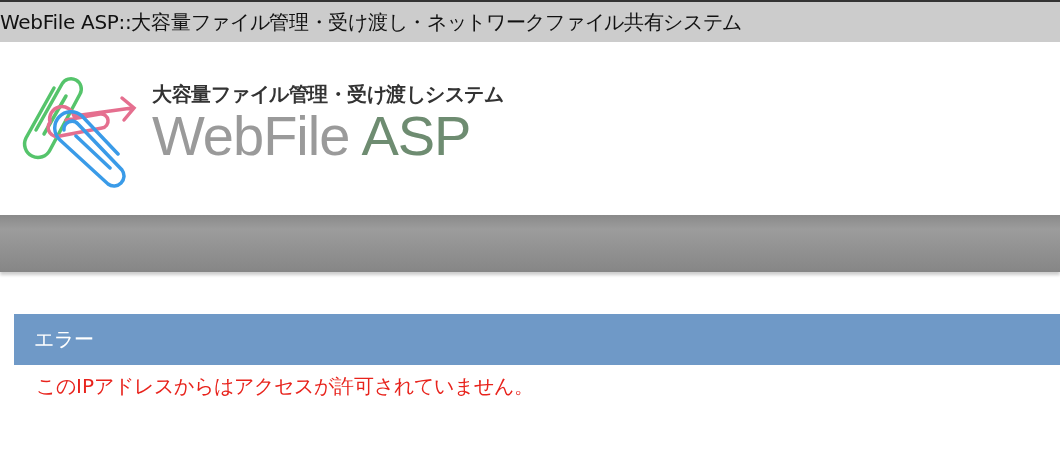  Describe the element at coordinates (64, 339) in the screenshot. I see `error-title: エラー` at that location.